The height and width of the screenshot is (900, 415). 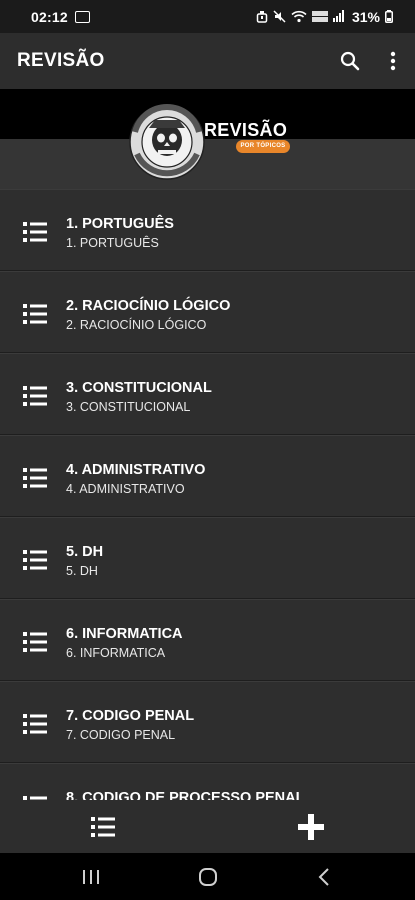 What do you see at coordinates (136, 325) in the screenshot?
I see `item-subtitle: 2. RACIOCÍNIO LÓGICO` at bounding box center [136, 325].